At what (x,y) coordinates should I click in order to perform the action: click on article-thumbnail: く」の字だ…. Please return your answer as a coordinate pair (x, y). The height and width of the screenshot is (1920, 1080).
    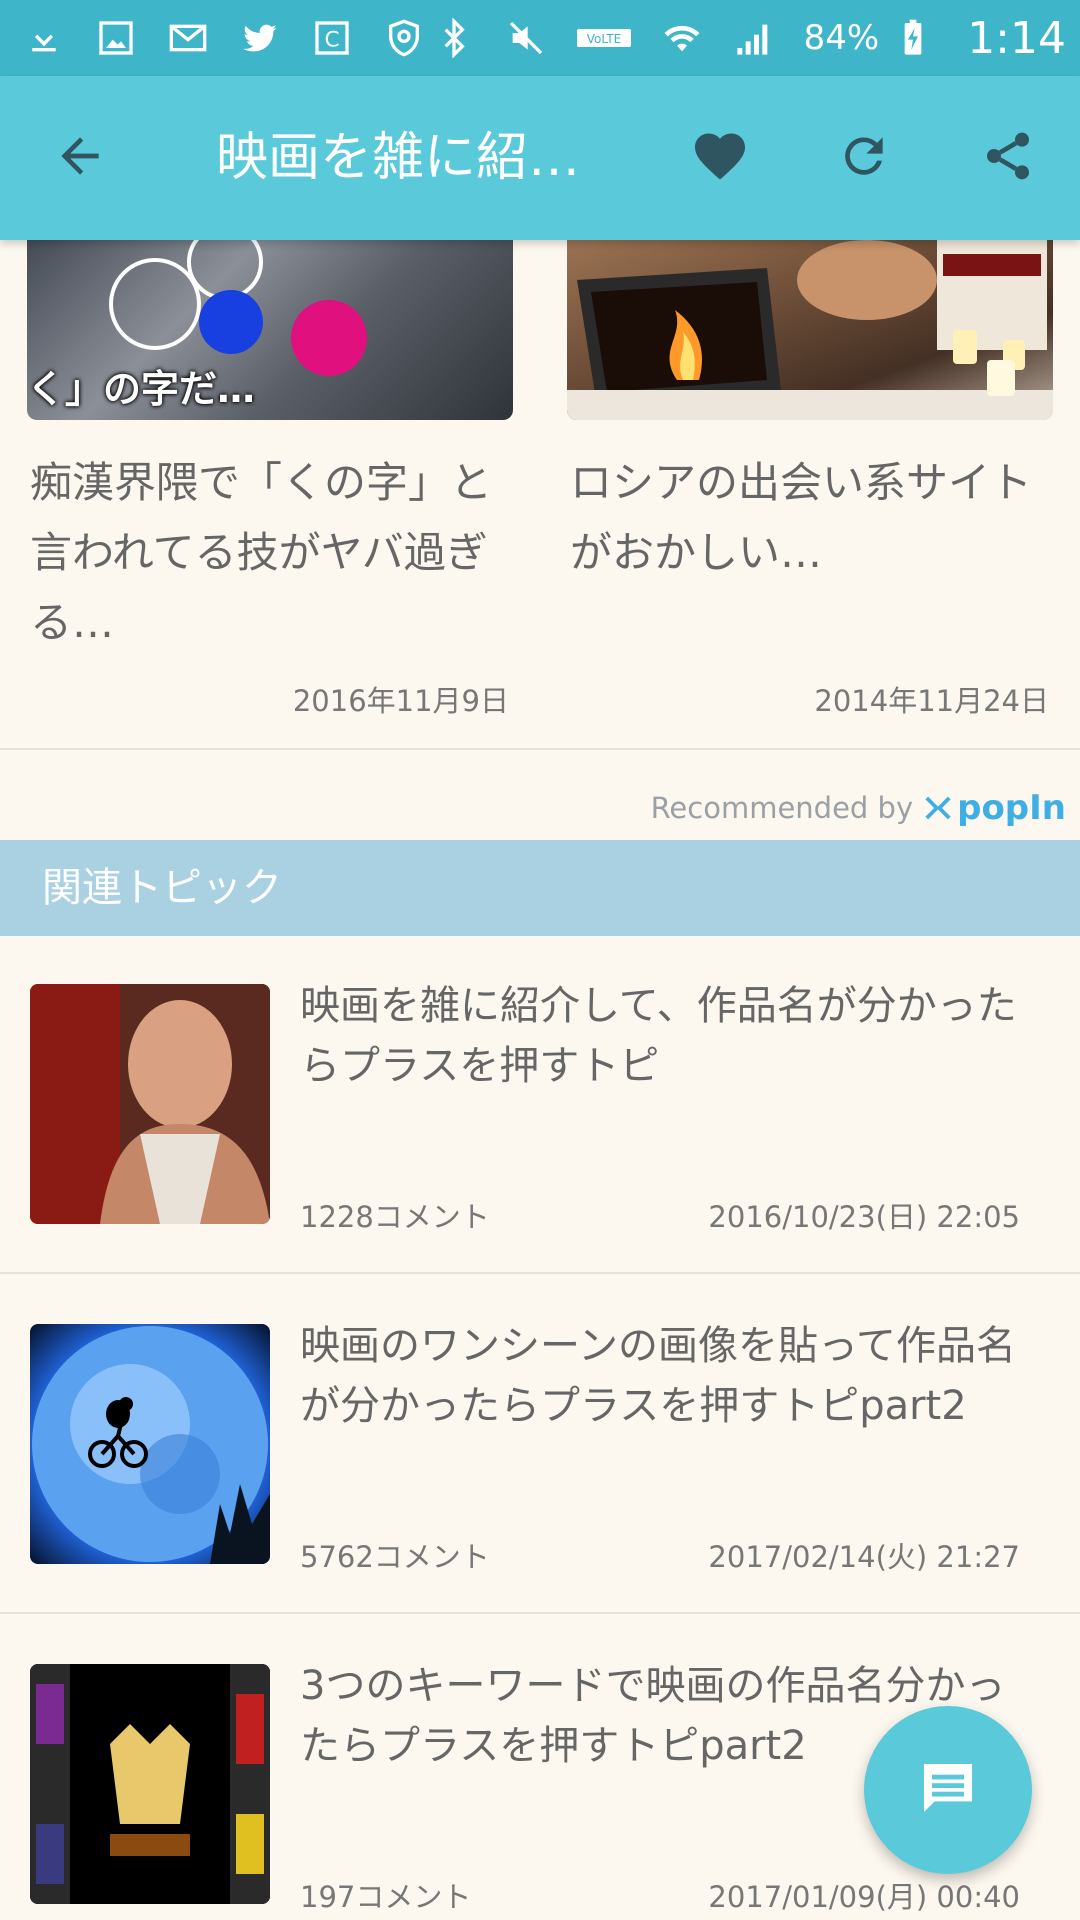
    Looking at the image, I should click on (270, 330).